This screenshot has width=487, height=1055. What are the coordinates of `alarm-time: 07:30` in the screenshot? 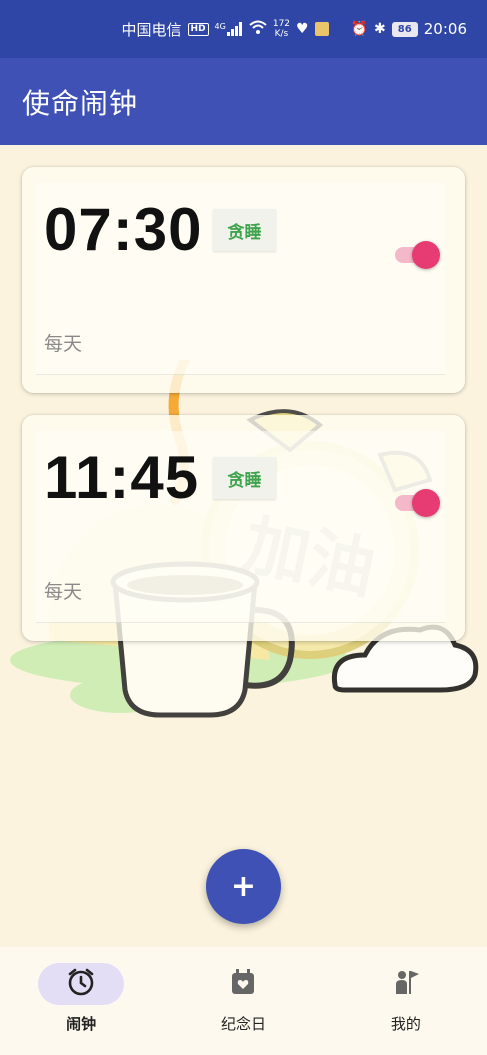 It's located at (123, 229).